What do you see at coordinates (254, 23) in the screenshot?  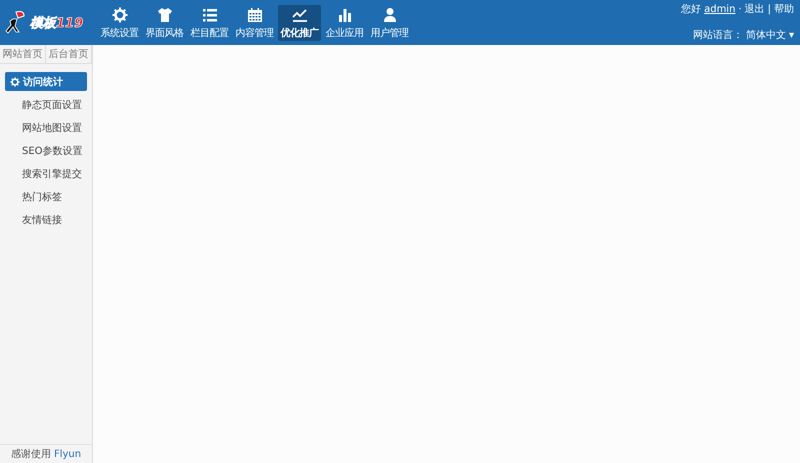 I see `nav-tab: 内容管理` at bounding box center [254, 23].